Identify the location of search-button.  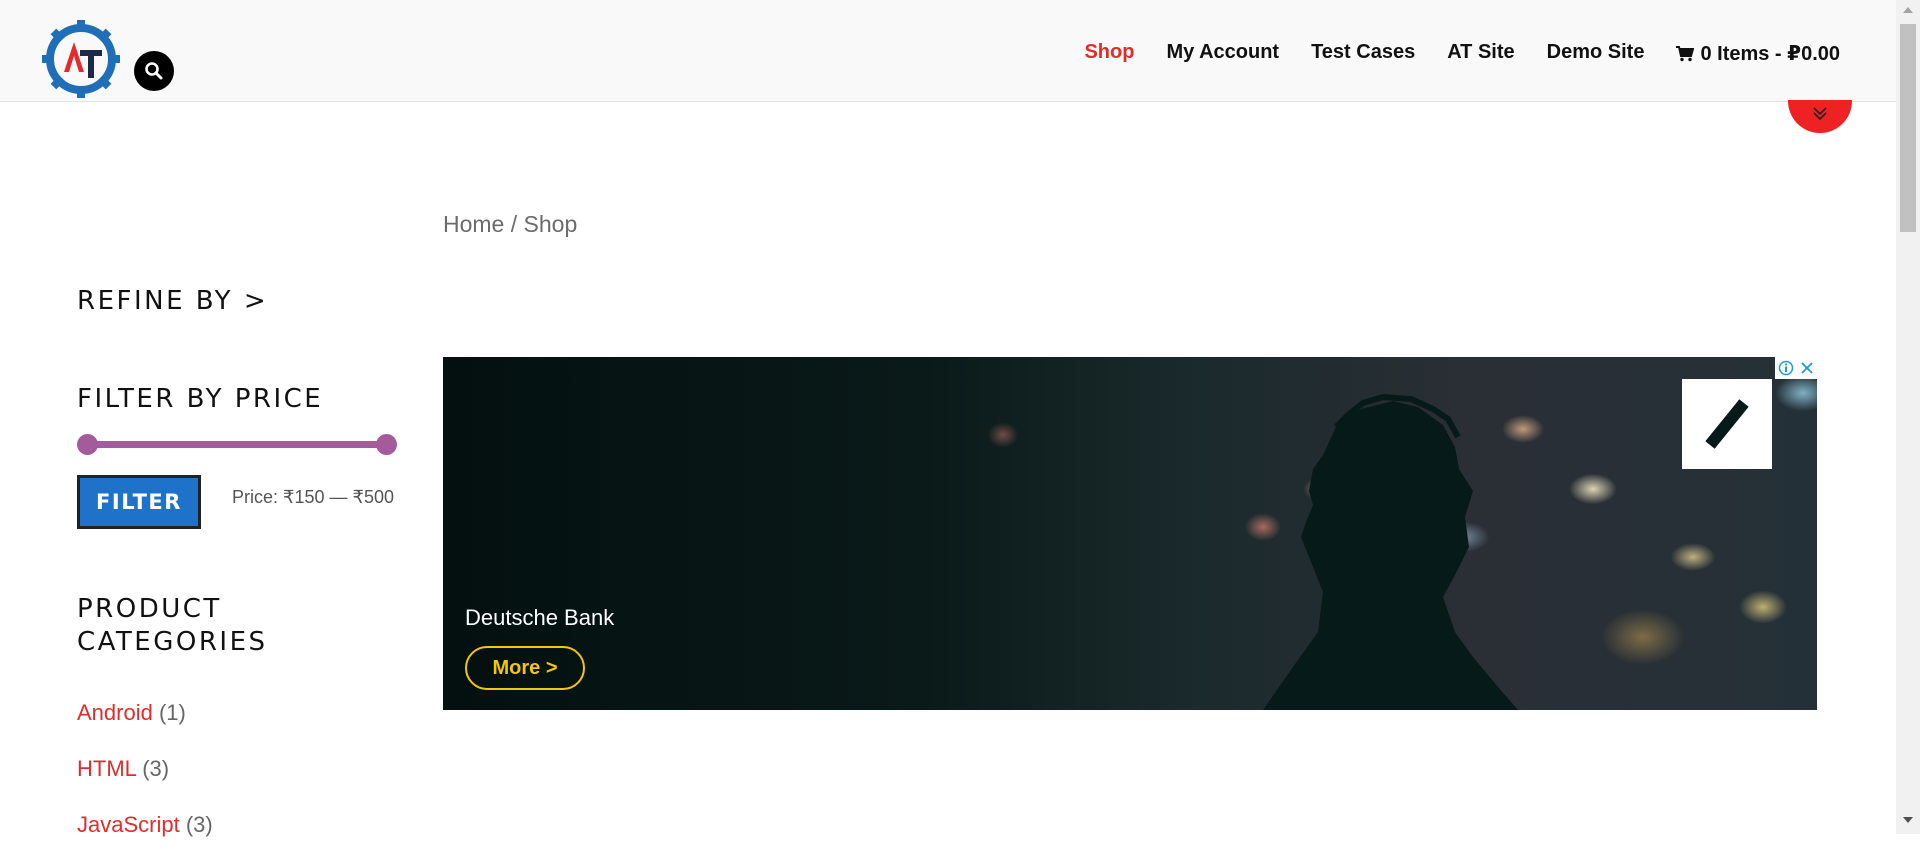
(154, 71).